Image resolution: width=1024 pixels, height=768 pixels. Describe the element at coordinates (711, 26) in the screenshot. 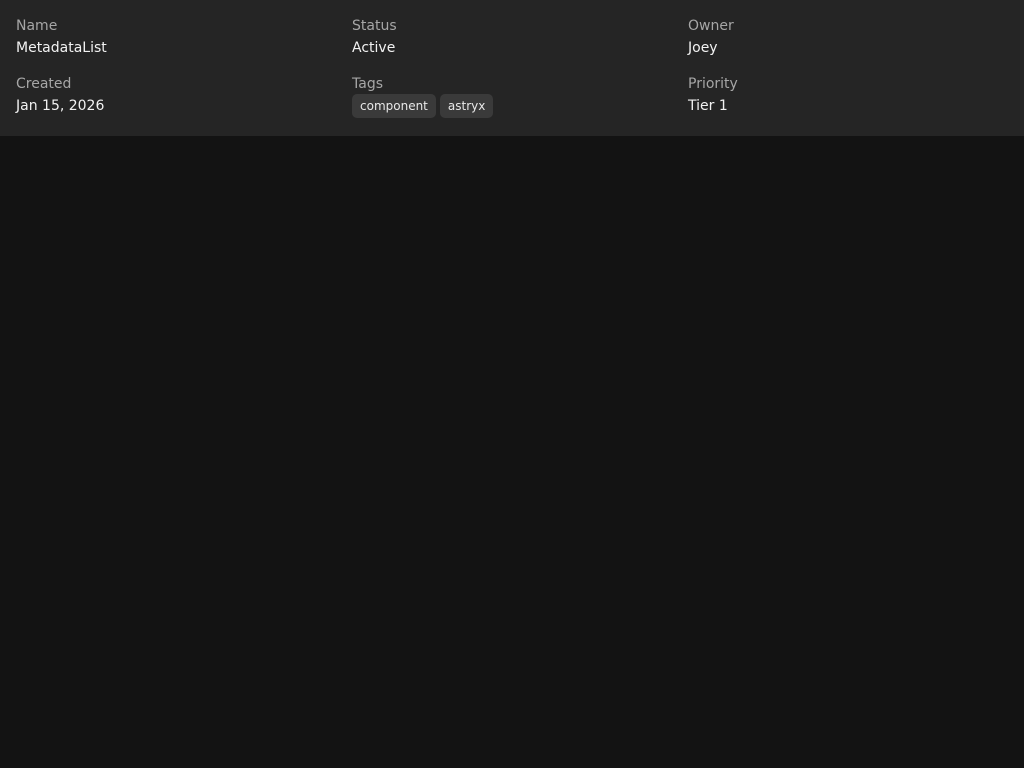

I see `field-owner-label: Owner` at that location.